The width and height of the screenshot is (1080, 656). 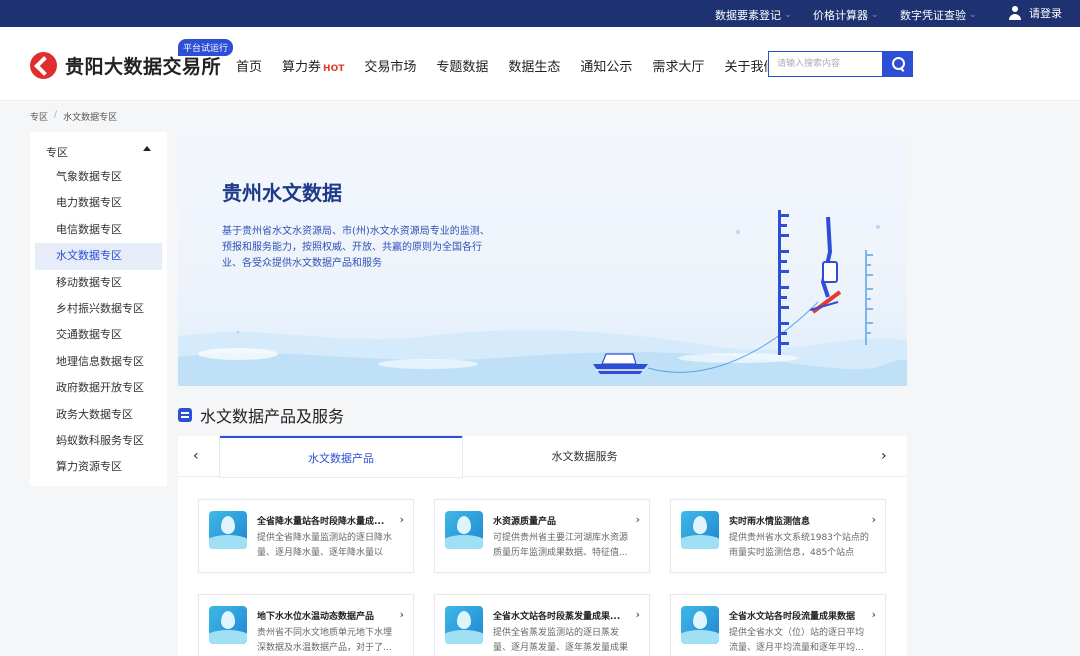 What do you see at coordinates (39, 116) in the screenshot?
I see `breadcrumb-root: 专区` at bounding box center [39, 116].